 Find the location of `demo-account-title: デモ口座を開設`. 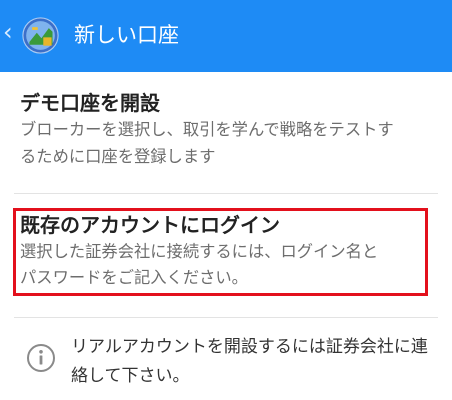

demo-account-title: デモ口座を開設 is located at coordinates (90, 103).